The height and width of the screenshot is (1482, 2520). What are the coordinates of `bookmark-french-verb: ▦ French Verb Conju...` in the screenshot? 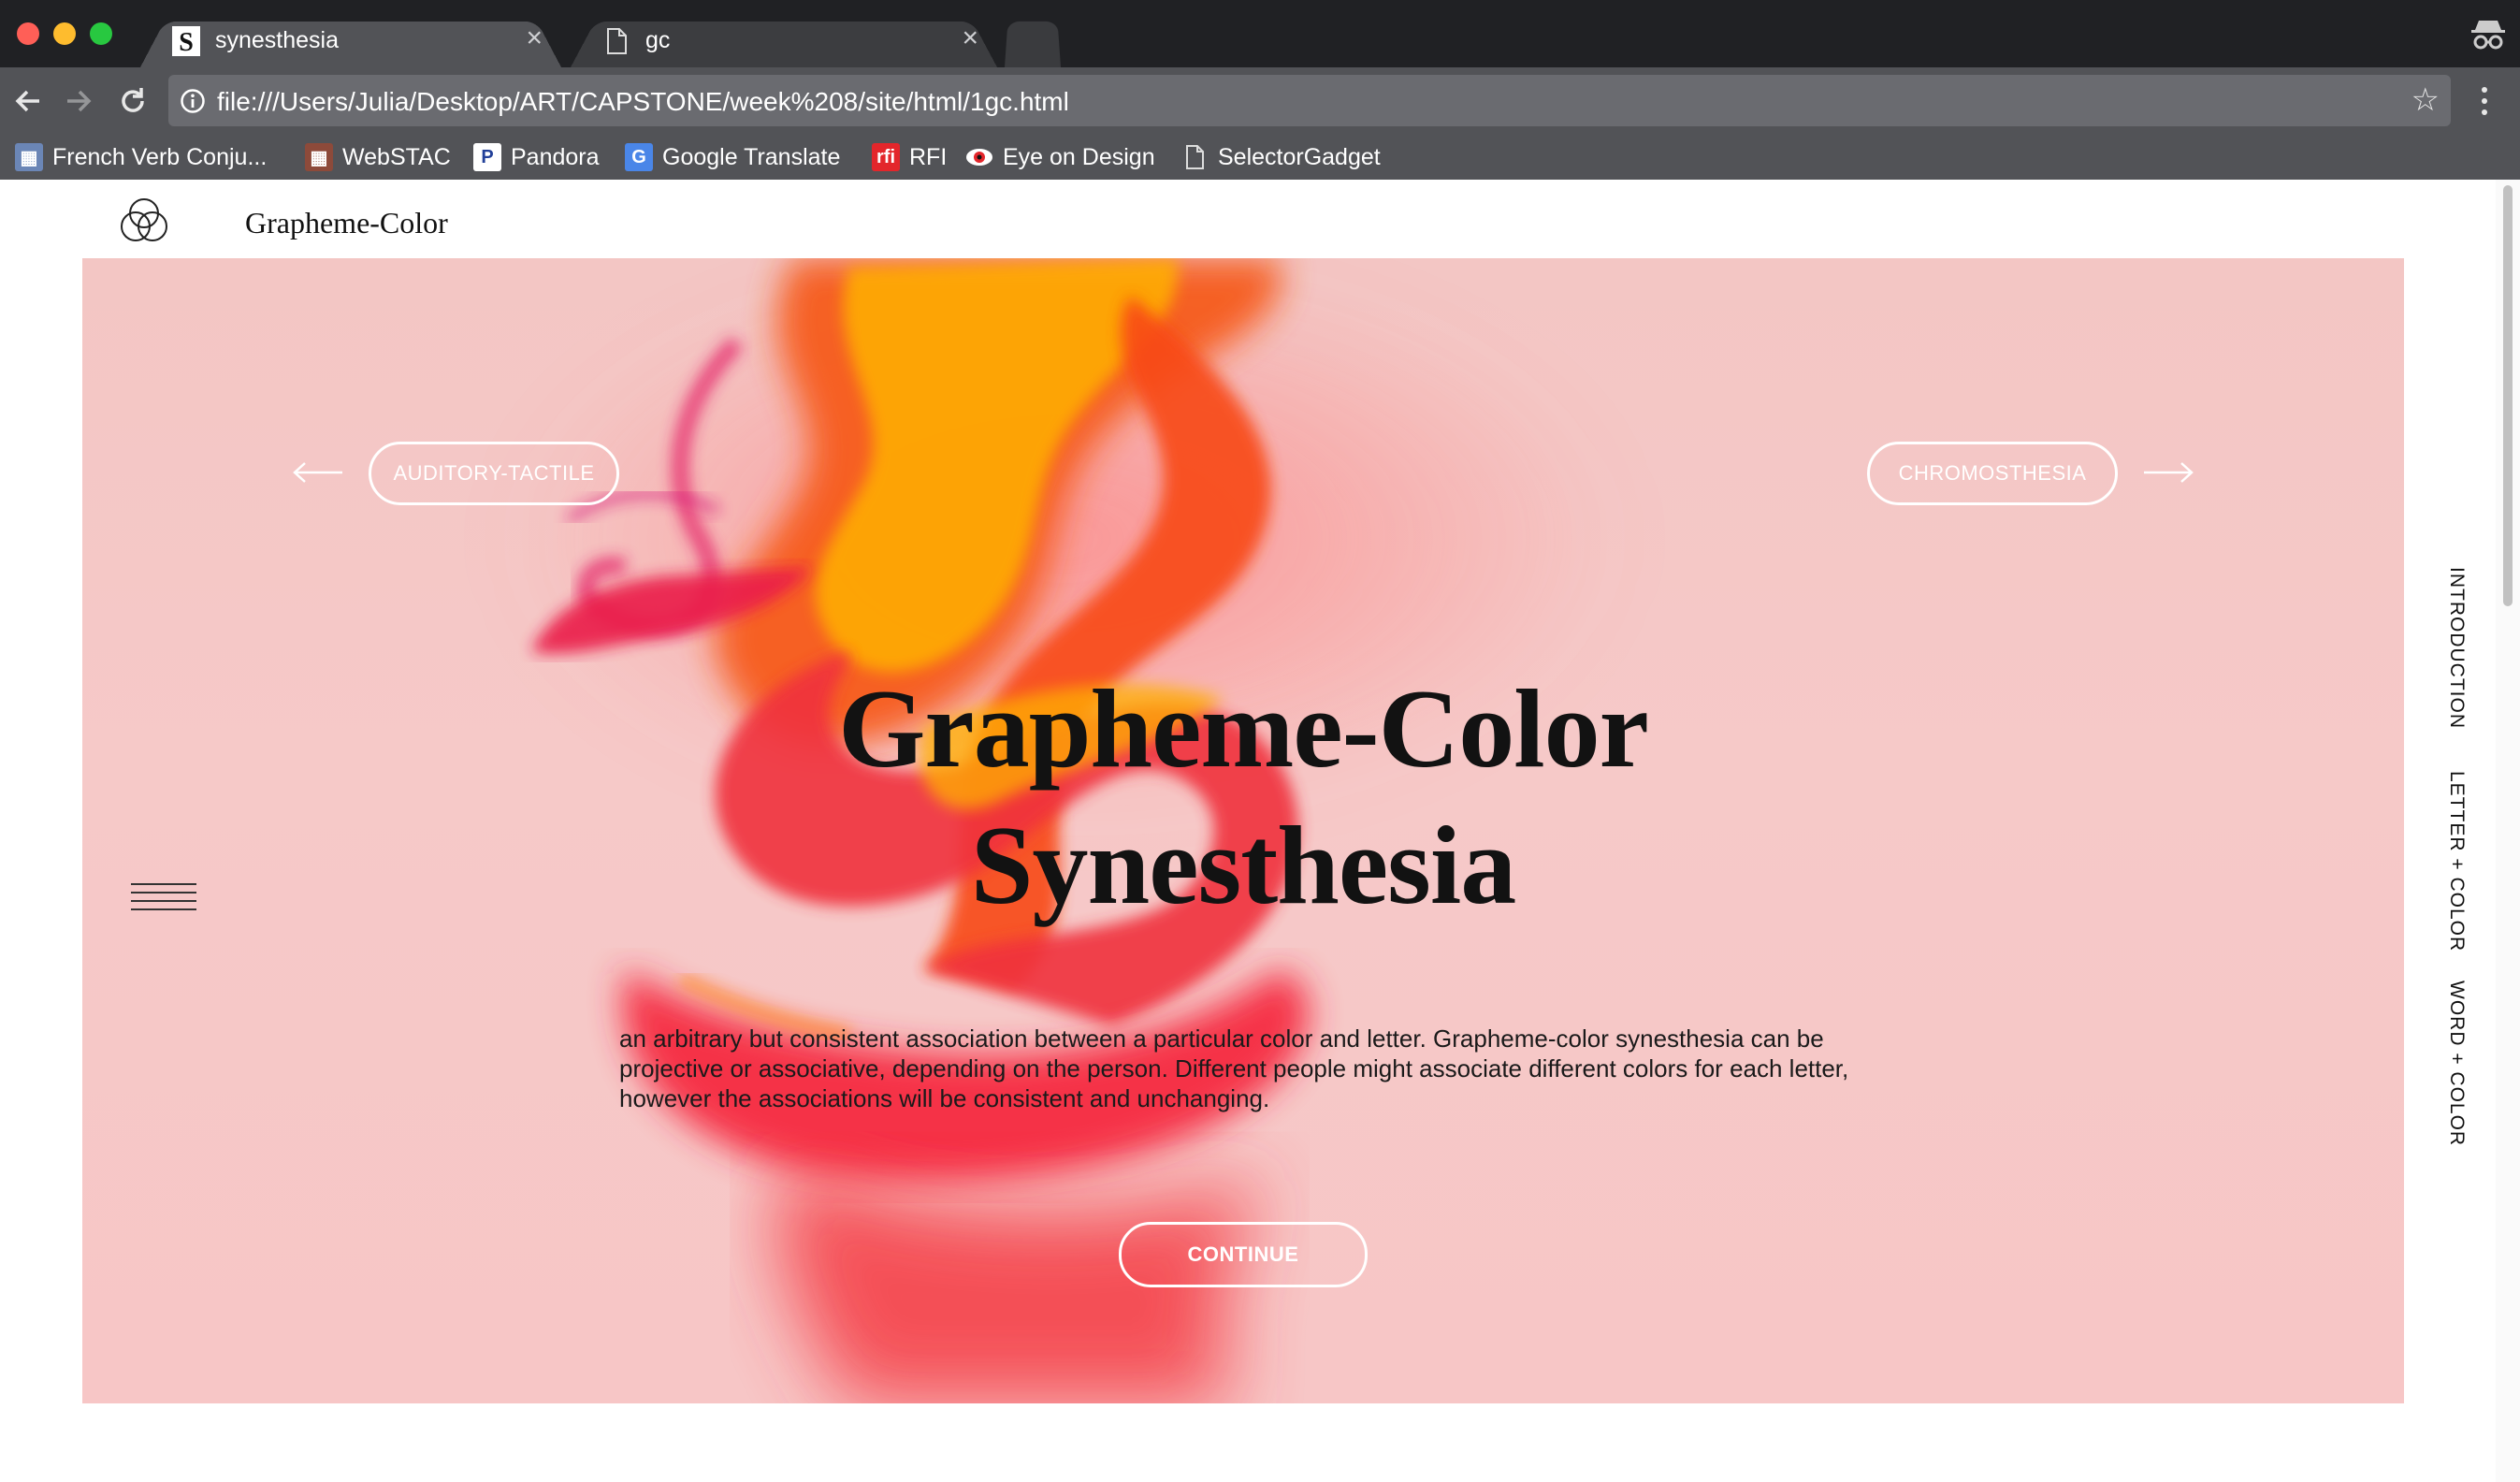 It's located at (141, 157).